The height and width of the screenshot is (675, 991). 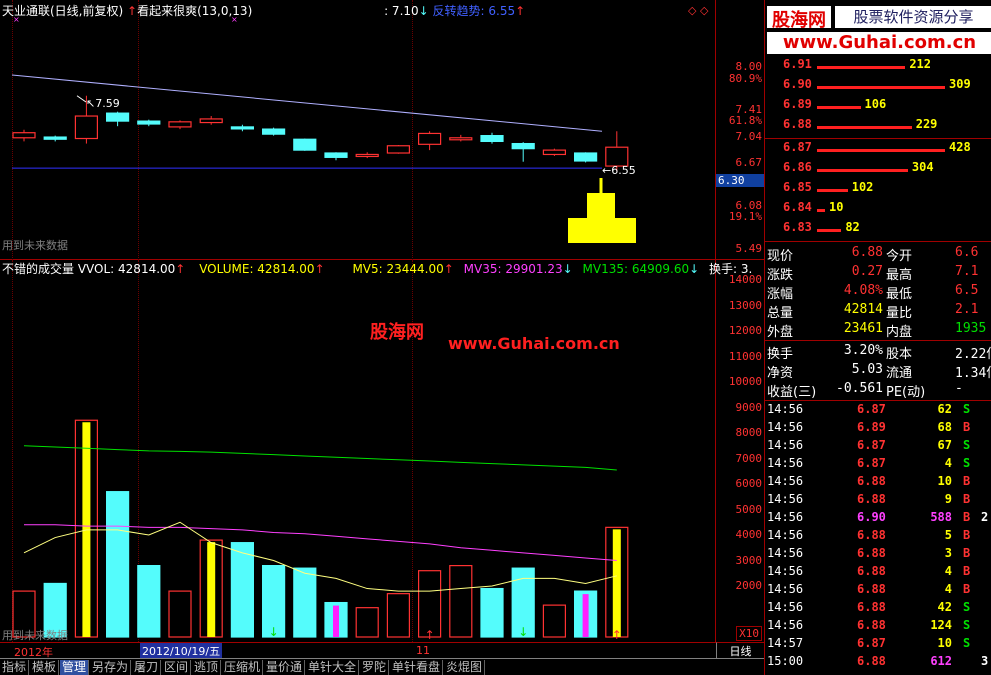 I want to click on order-level: 6.87 428, so click(x=878, y=150).